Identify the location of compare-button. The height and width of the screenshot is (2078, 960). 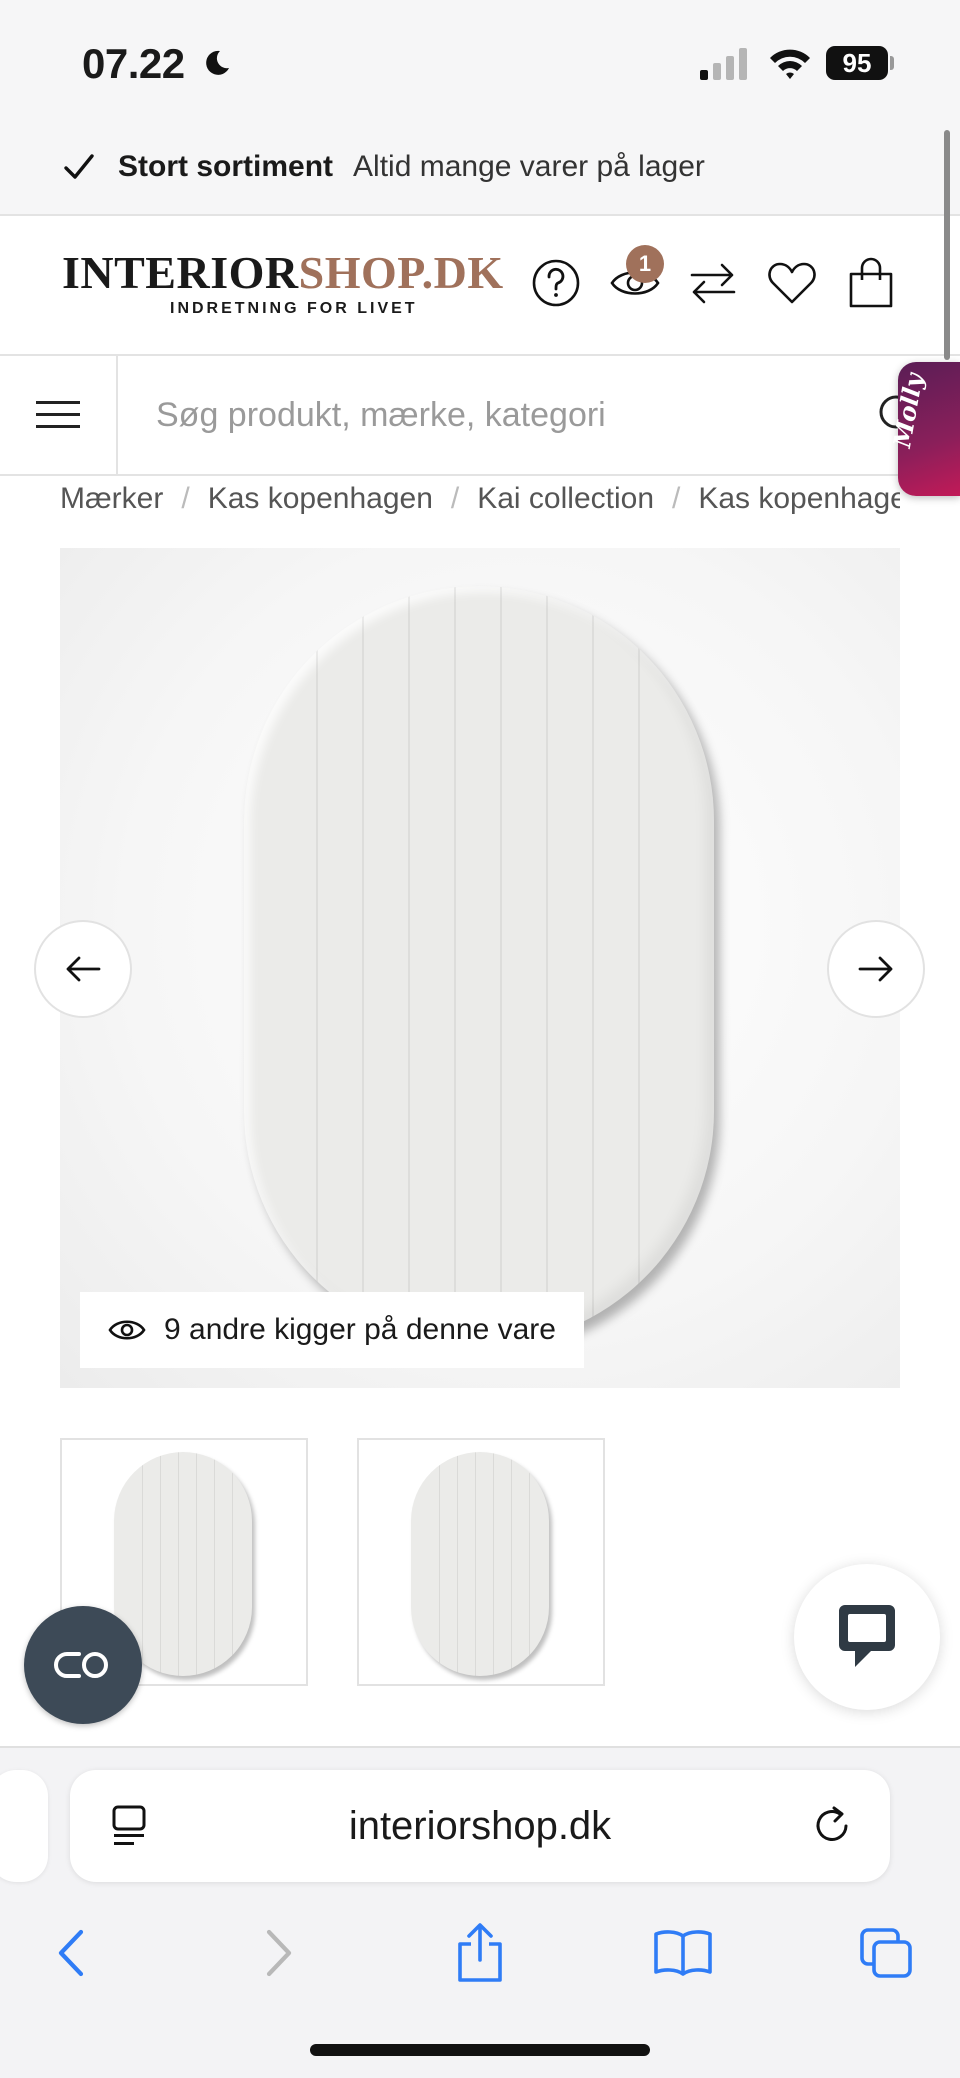
(713, 283).